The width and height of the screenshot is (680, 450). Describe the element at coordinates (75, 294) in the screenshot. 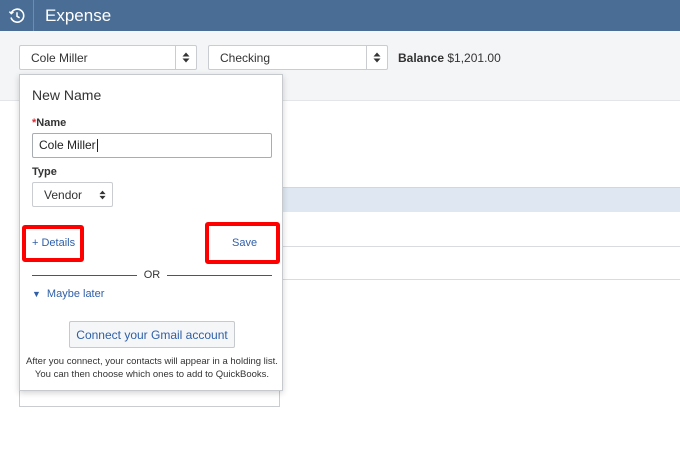

I see `maybe-later-label: Maybe later` at that location.